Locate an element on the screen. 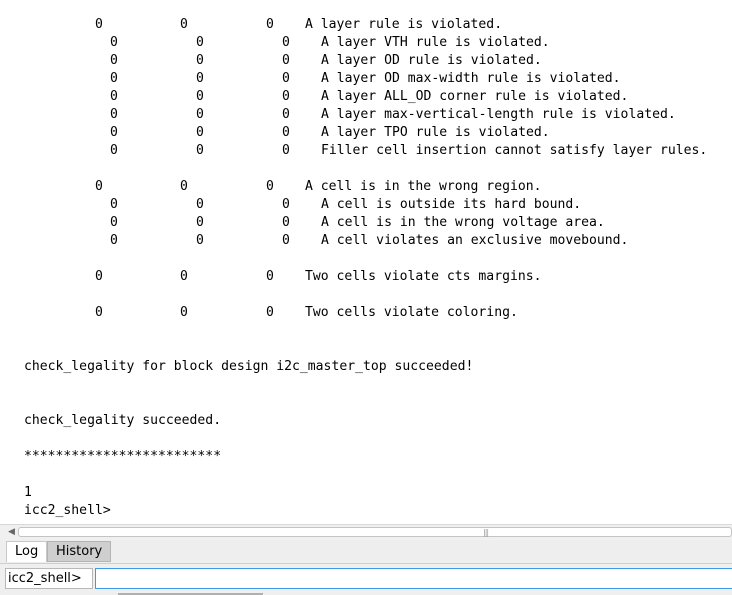 The width and height of the screenshot is (732, 595). command-input is located at coordinates (413, 578).